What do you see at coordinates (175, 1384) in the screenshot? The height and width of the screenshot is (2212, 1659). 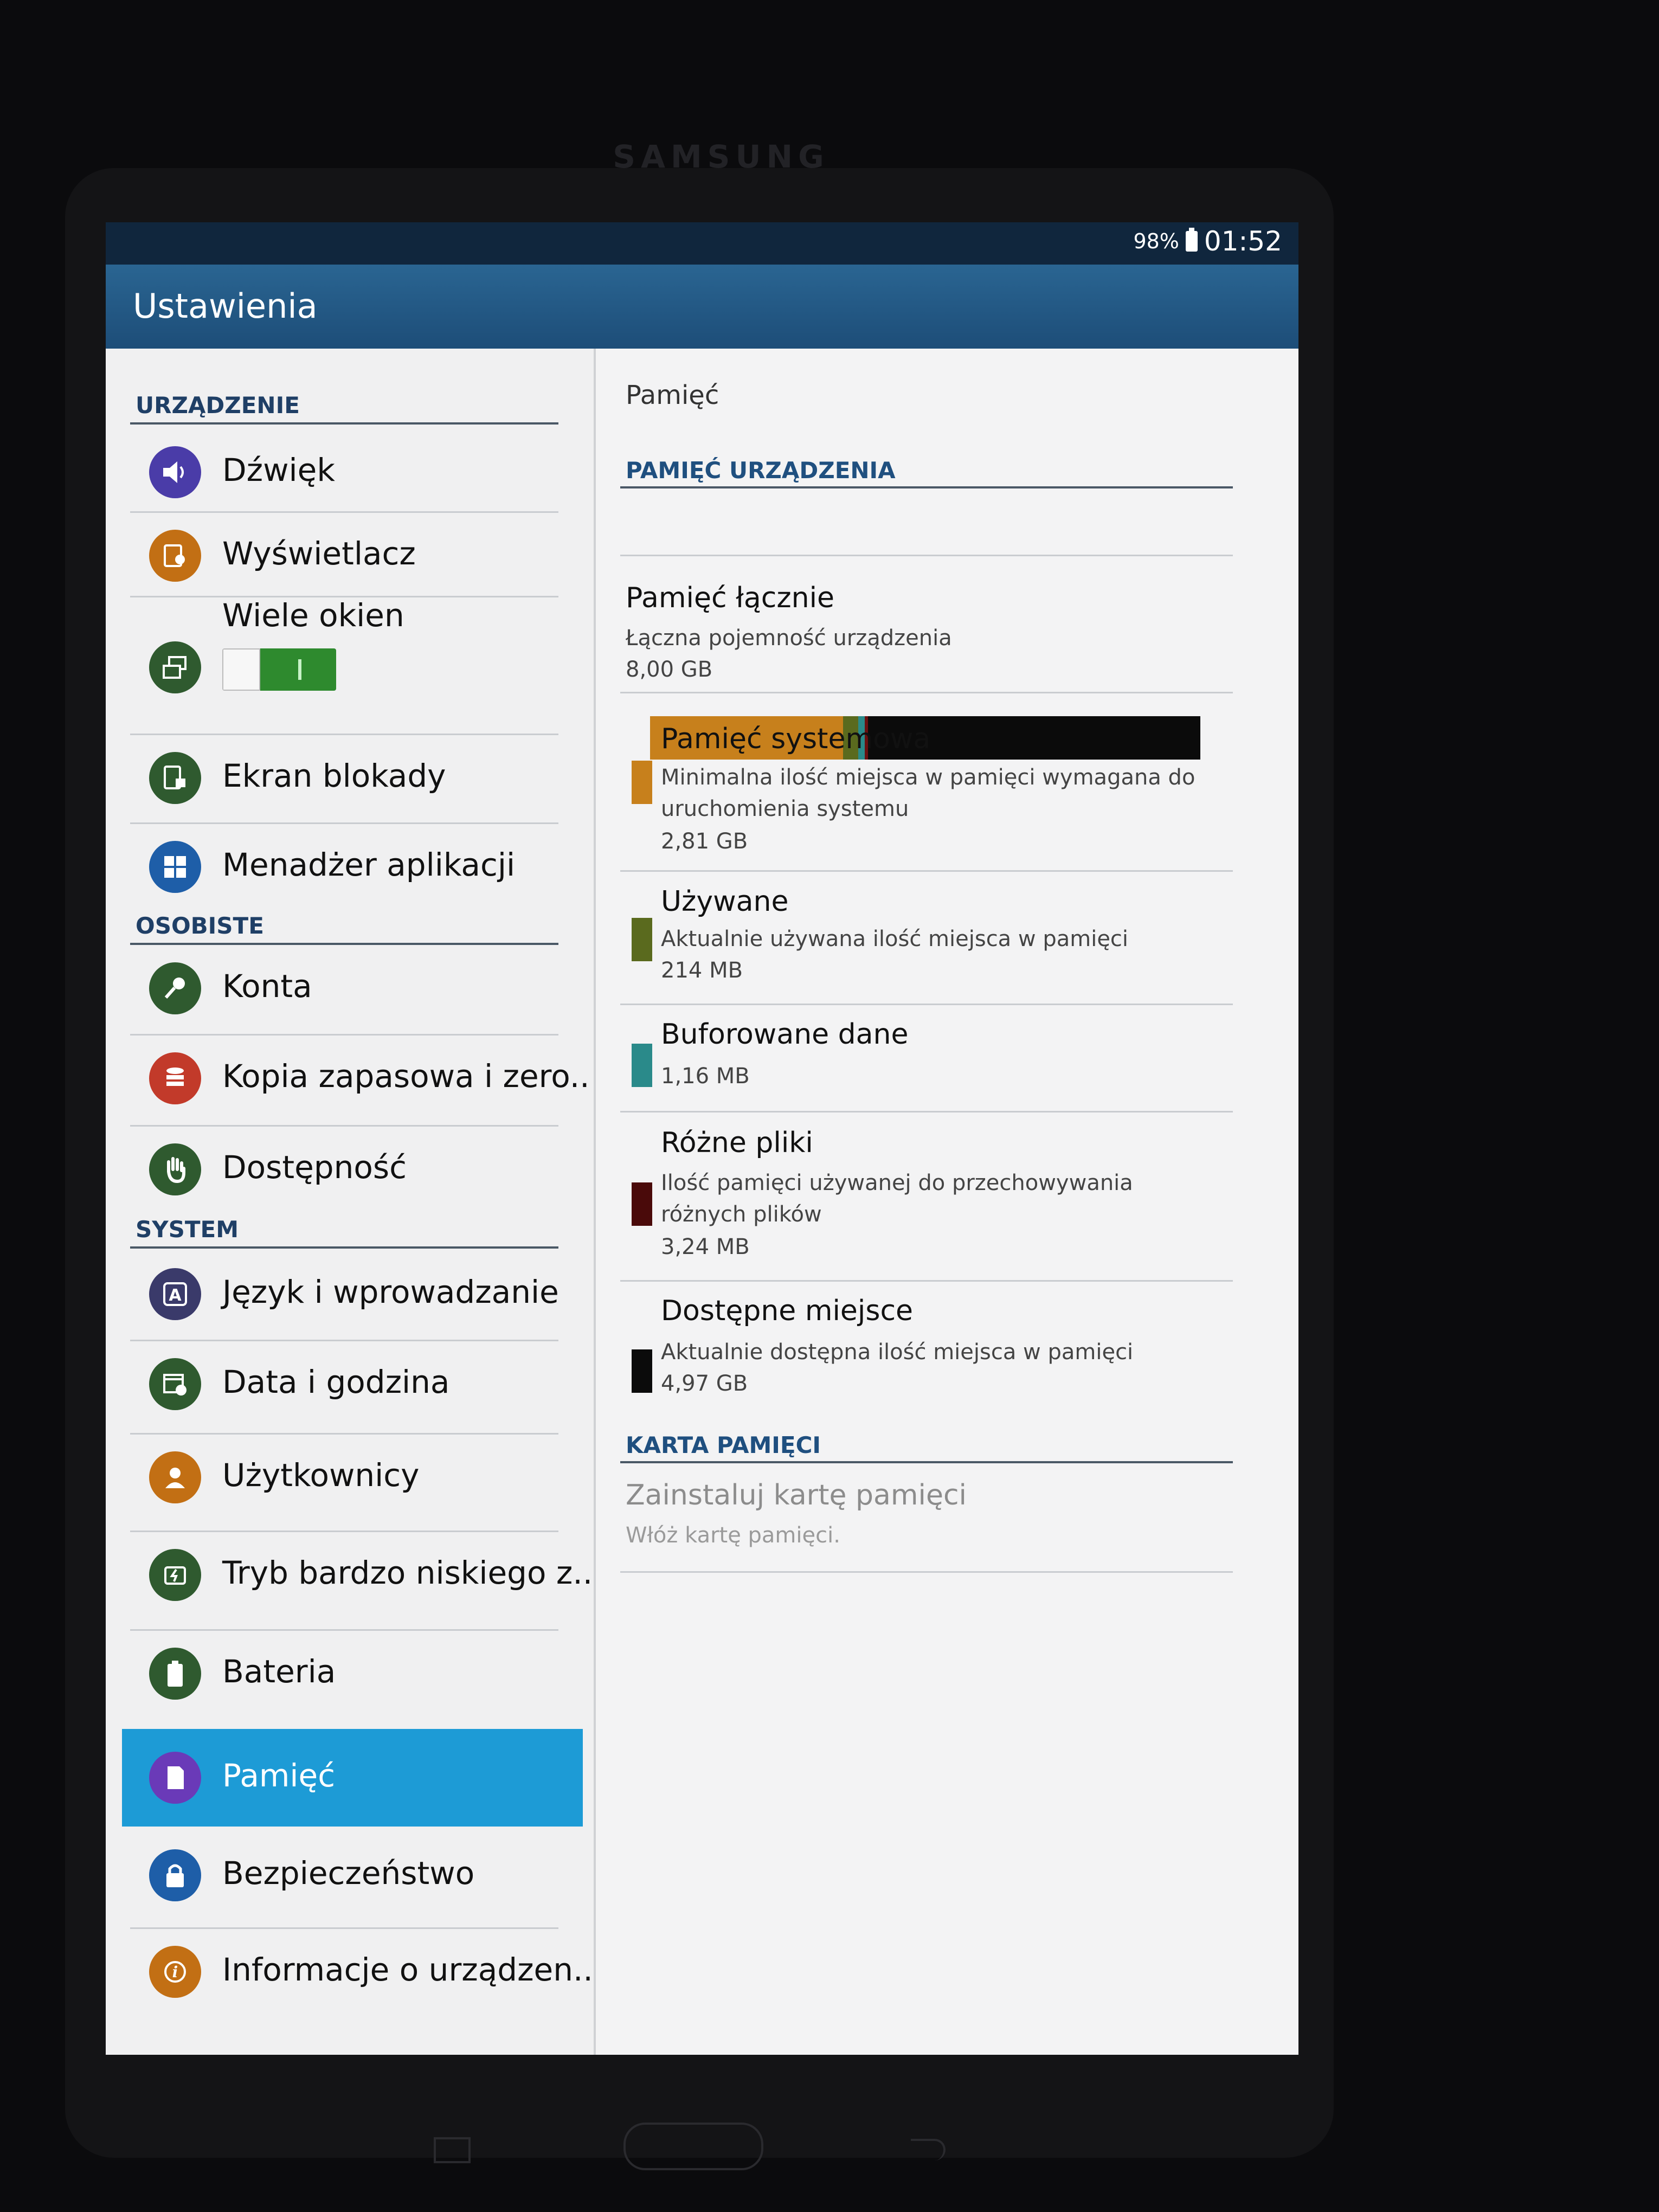 I see `calendar-icon` at bounding box center [175, 1384].